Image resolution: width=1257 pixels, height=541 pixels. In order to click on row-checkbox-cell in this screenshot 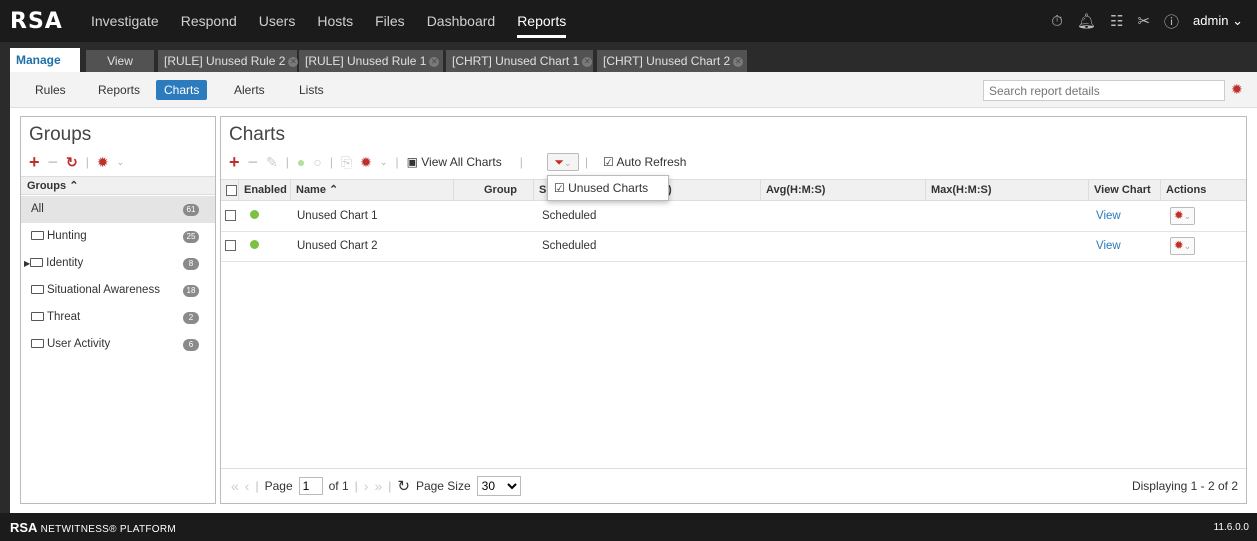, I will do `click(230, 216)`.